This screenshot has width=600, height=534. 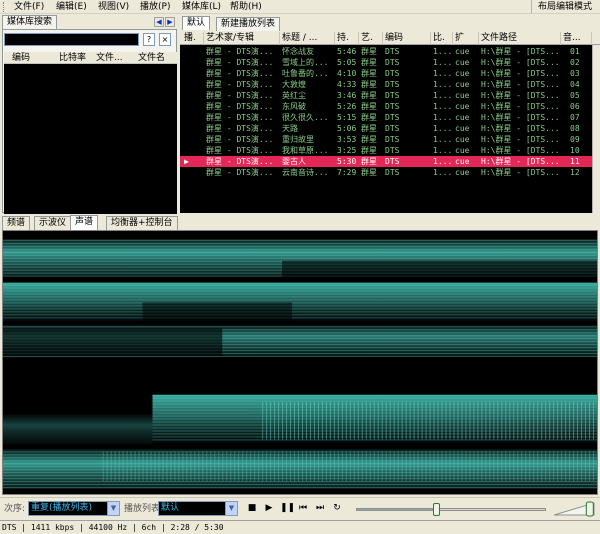 I want to click on tab-library-search: 媒体库搜索, so click(x=30, y=22).